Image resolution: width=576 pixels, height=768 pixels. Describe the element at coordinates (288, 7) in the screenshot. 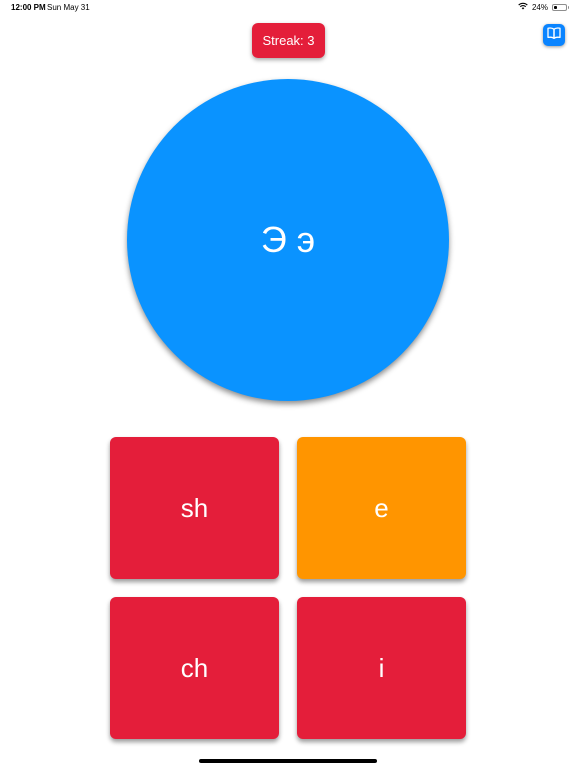

I see `status-bar: 12:00 PM Sun May 31 24%` at that location.